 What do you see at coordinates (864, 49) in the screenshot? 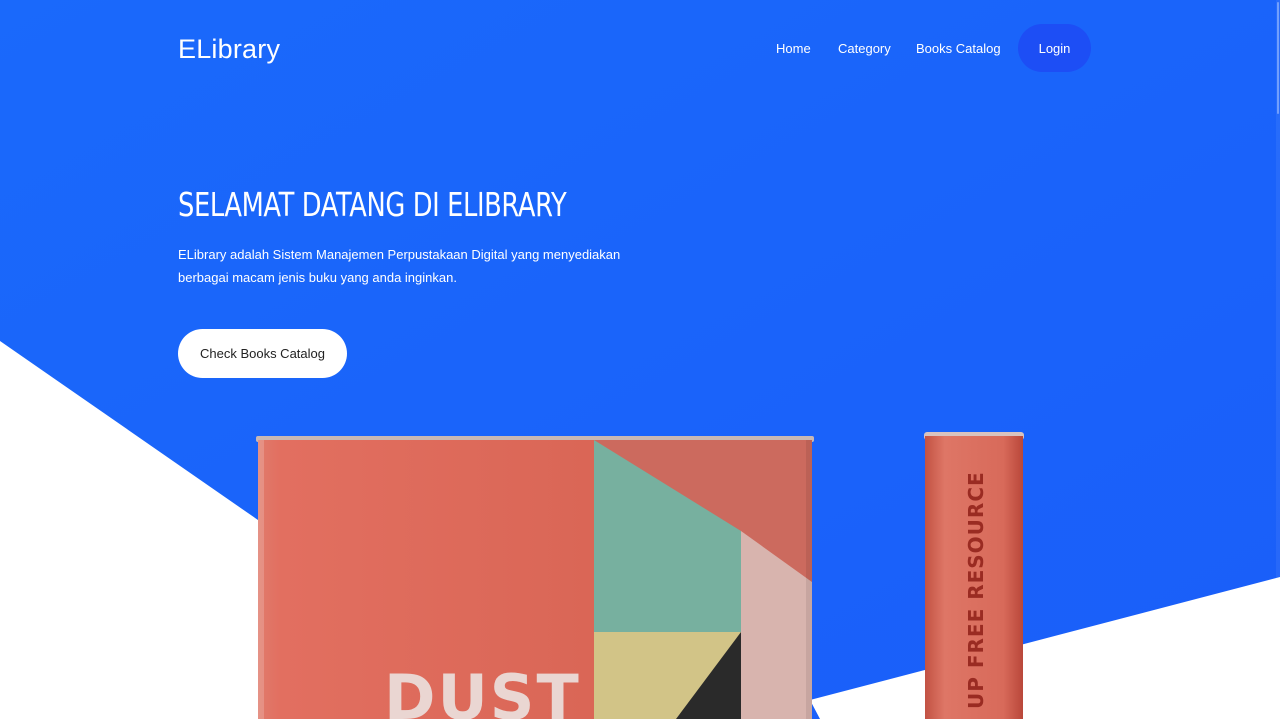
I see `nav-link-category: Category` at bounding box center [864, 49].